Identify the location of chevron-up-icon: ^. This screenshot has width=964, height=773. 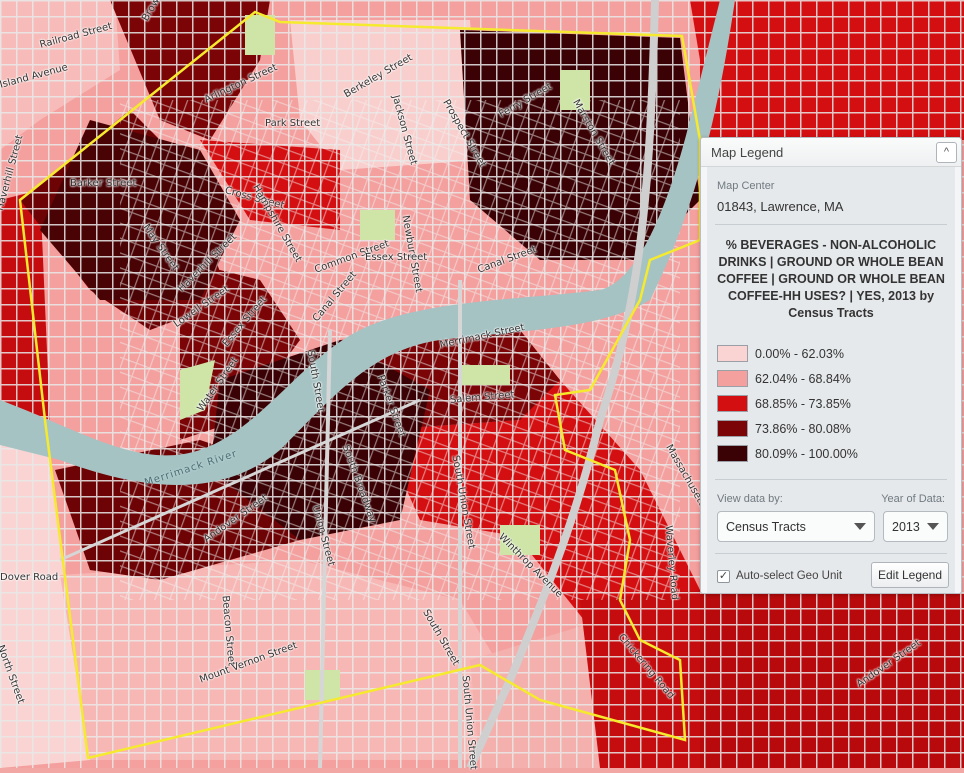
(946, 152).